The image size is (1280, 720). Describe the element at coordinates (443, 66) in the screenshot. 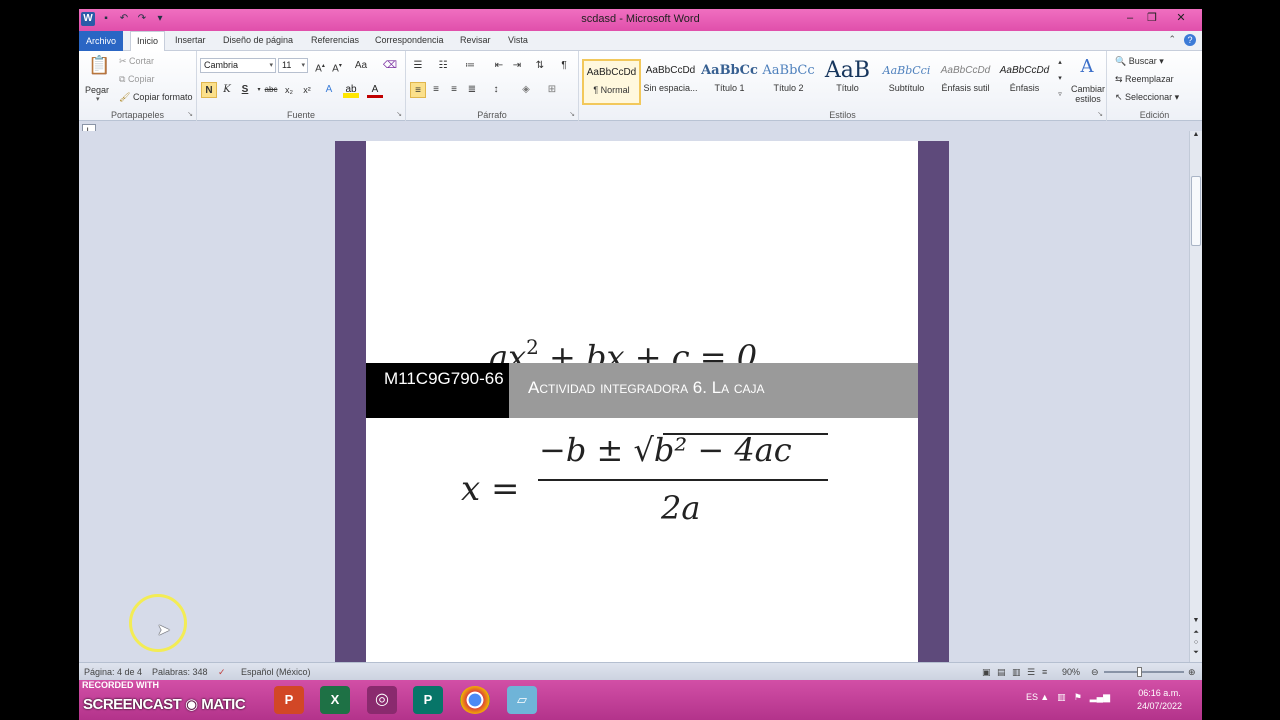

I see `numbering-icon: ☷` at that location.